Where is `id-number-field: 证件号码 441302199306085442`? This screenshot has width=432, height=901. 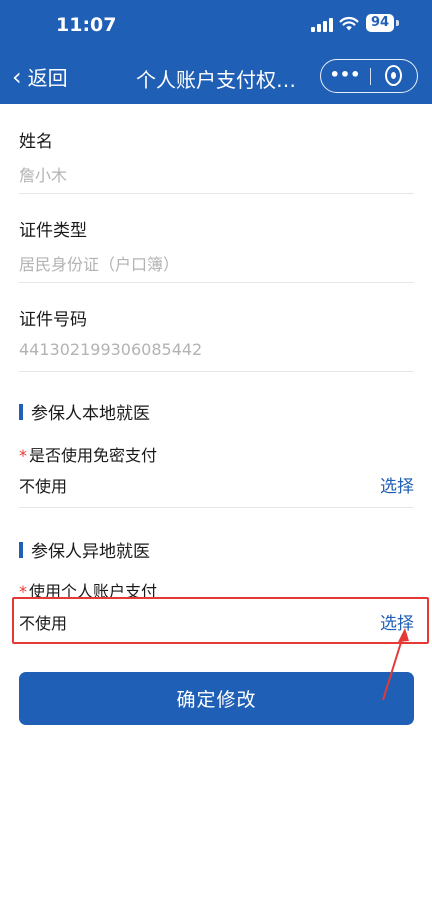 id-number-field: 证件号码 441302199306085442 is located at coordinates (216, 332).